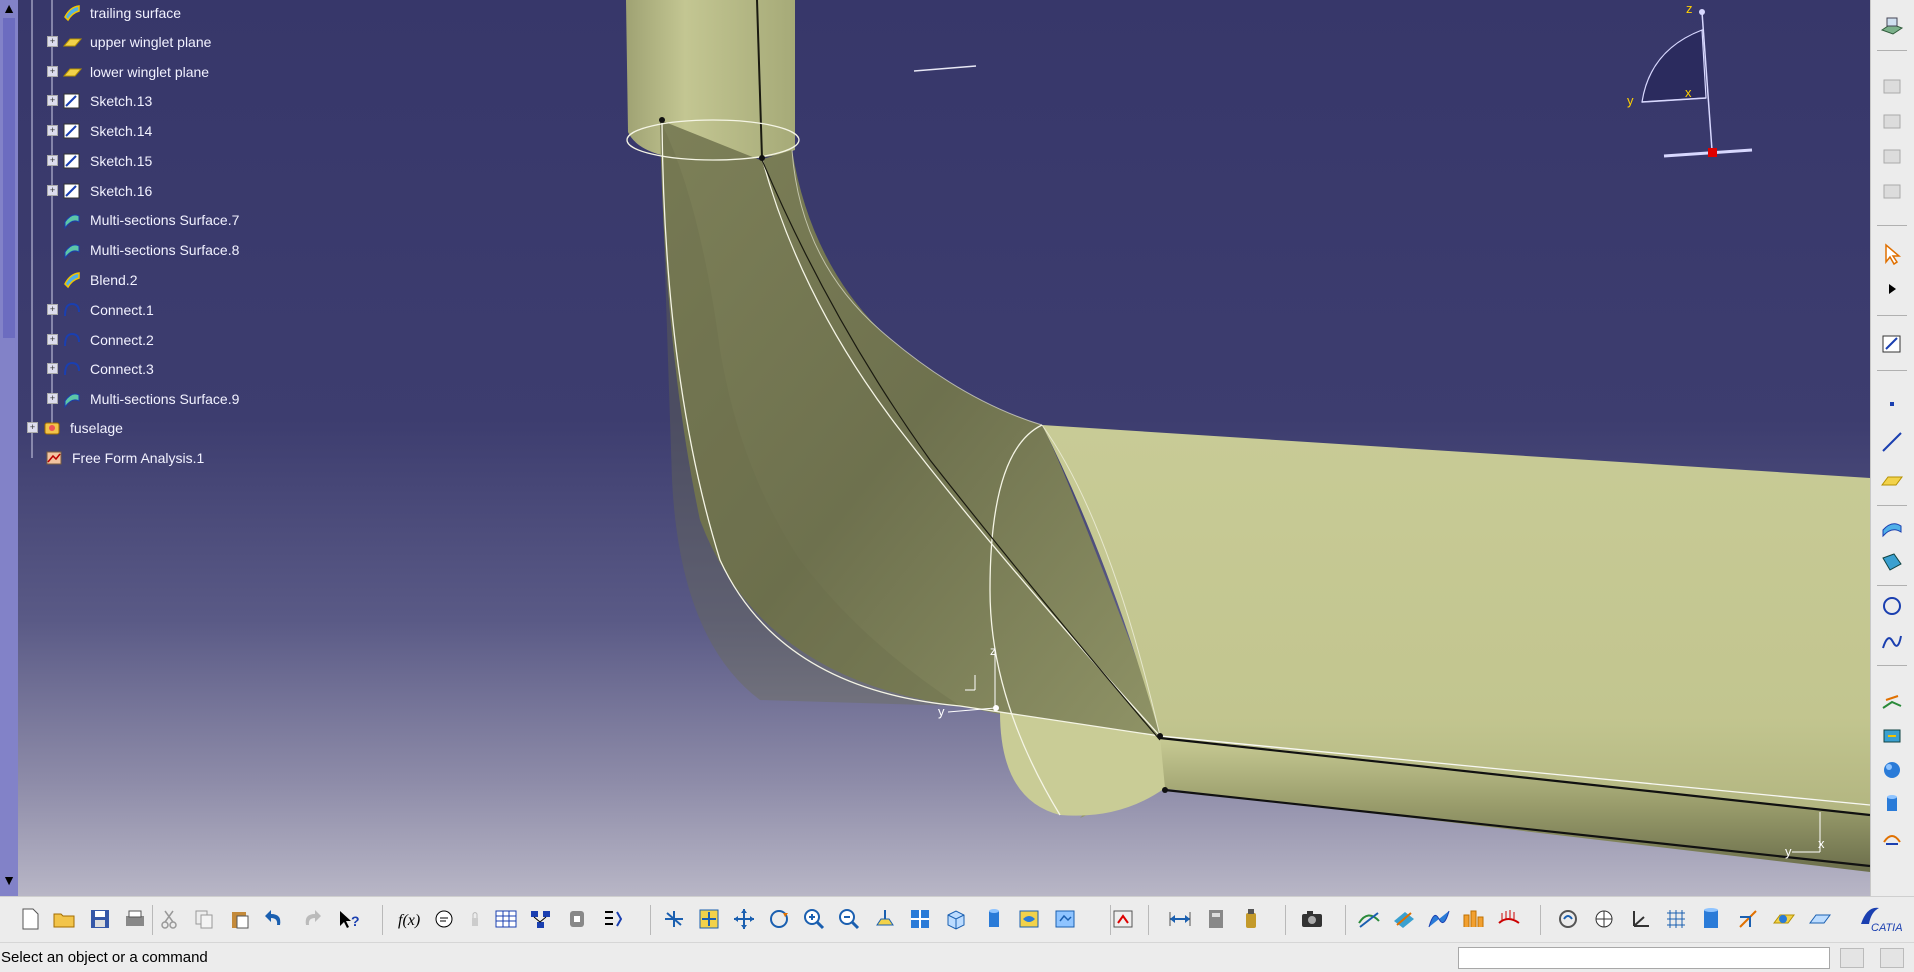  I want to click on table-icon, so click(506, 919).